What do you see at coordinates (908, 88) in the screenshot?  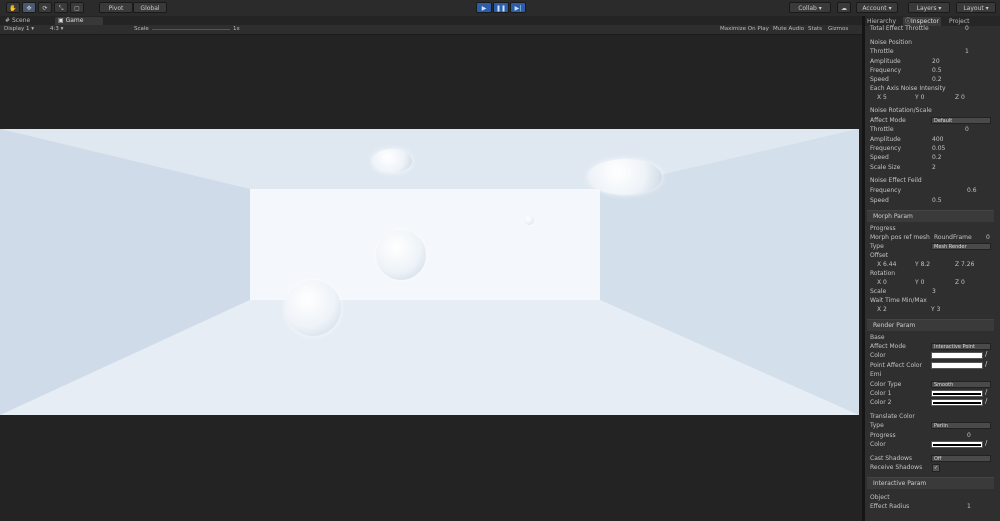 I see `axis-intensity-label: Each Axis Noise Intensity` at bounding box center [908, 88].